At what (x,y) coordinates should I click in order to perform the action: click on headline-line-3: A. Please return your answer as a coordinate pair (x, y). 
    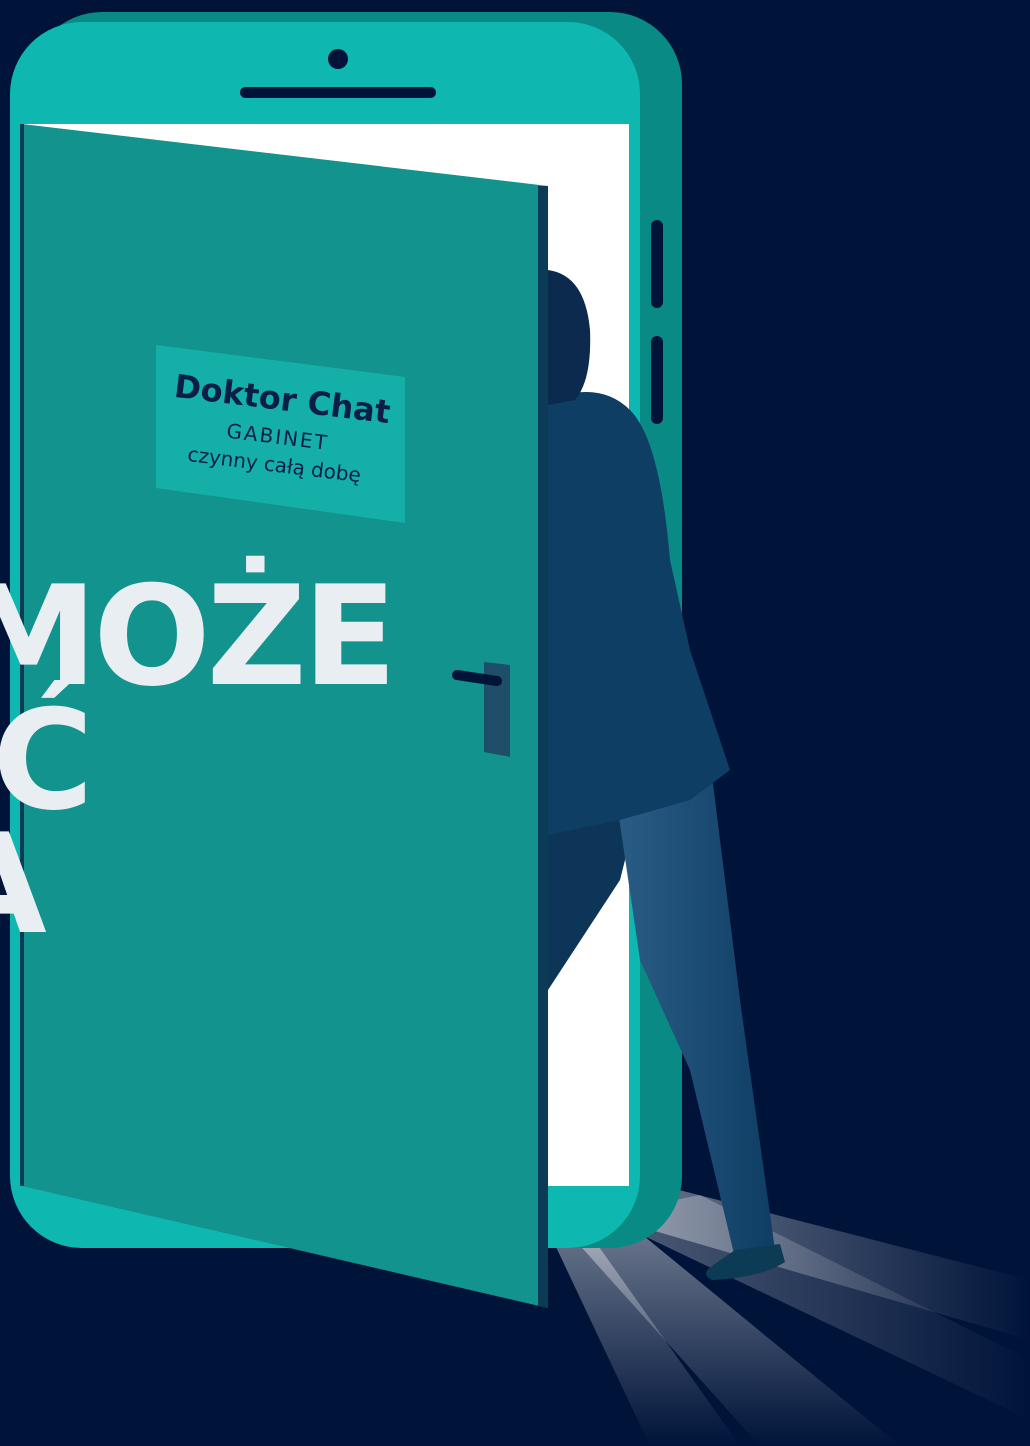
    Looking at the image, I should click on (23, 884).